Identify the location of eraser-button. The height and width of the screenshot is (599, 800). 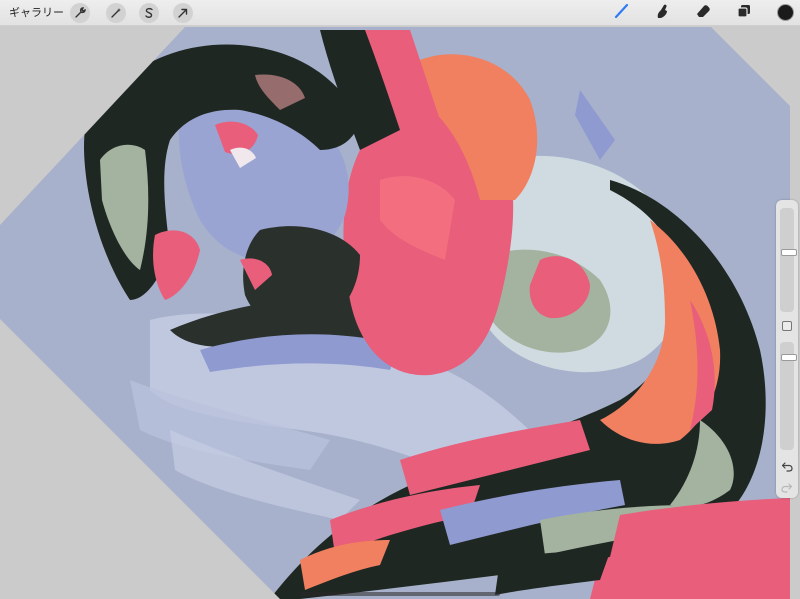
(703, 13).